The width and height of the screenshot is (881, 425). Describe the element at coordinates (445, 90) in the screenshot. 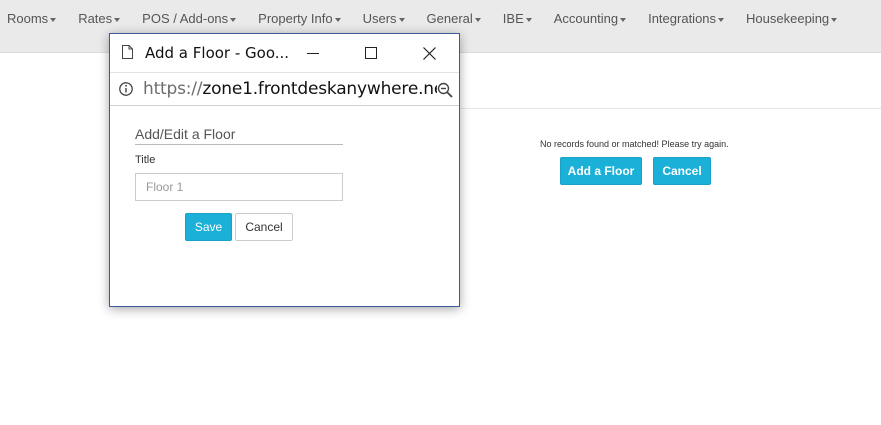

I see `zoom-out-icon` at that location.